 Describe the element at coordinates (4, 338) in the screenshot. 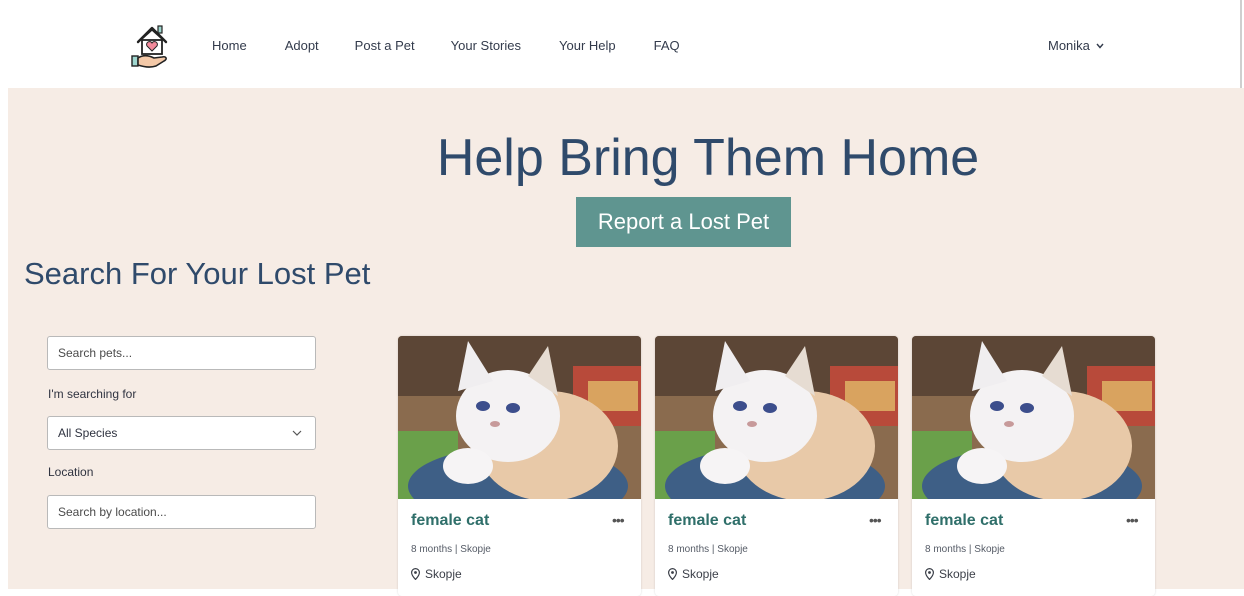

I see `page-edge` at that location.